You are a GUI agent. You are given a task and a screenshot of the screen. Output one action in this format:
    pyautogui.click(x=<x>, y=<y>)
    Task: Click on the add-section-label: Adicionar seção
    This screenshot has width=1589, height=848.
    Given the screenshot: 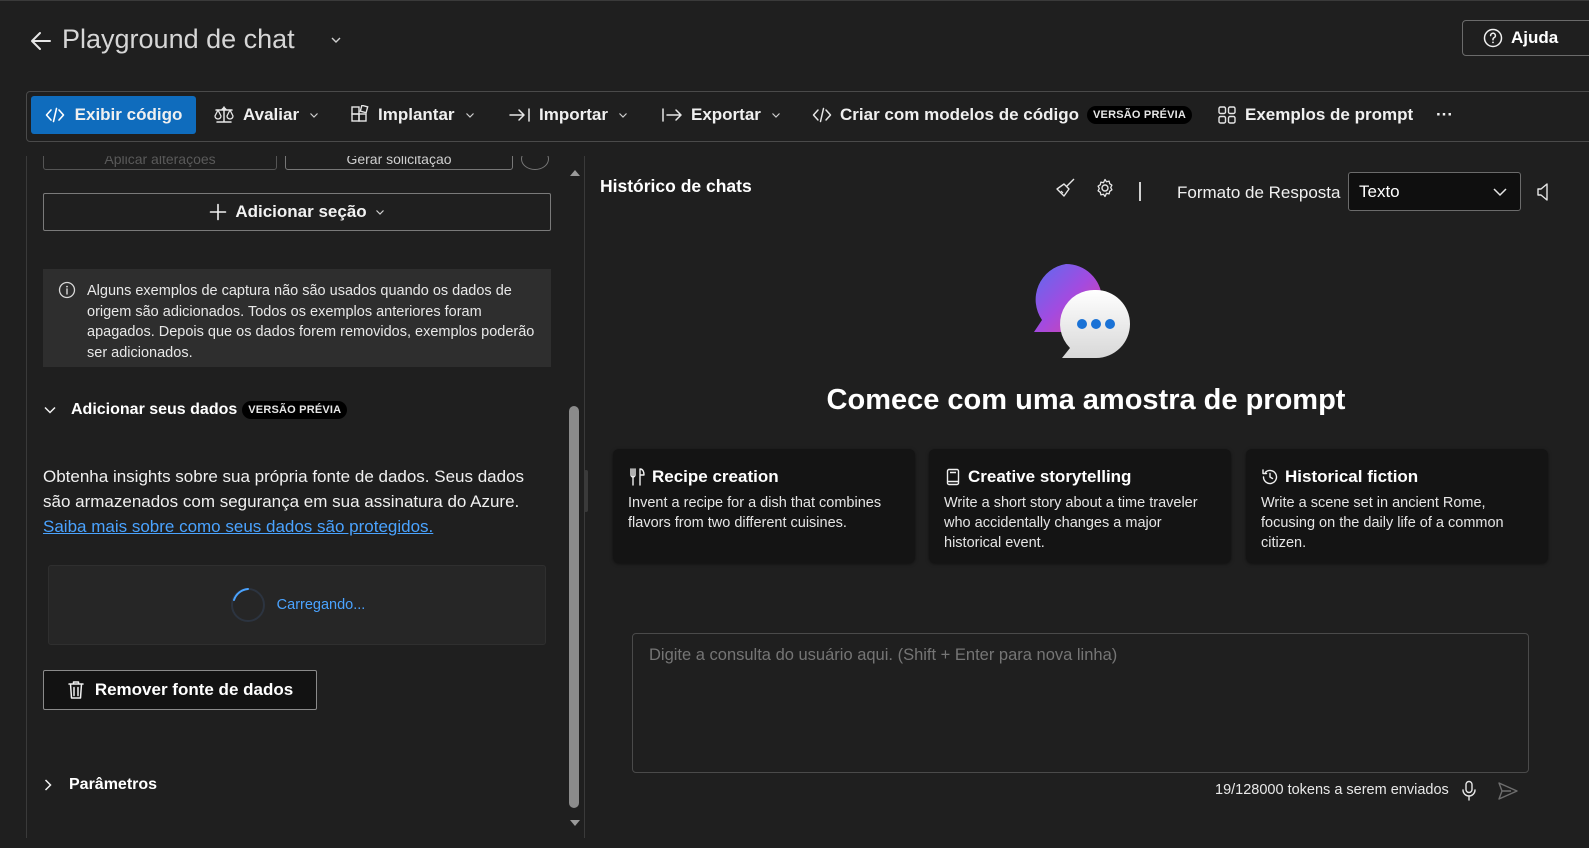 What is the action you would take?
    pyautogui.click(x=301, y=211)
    